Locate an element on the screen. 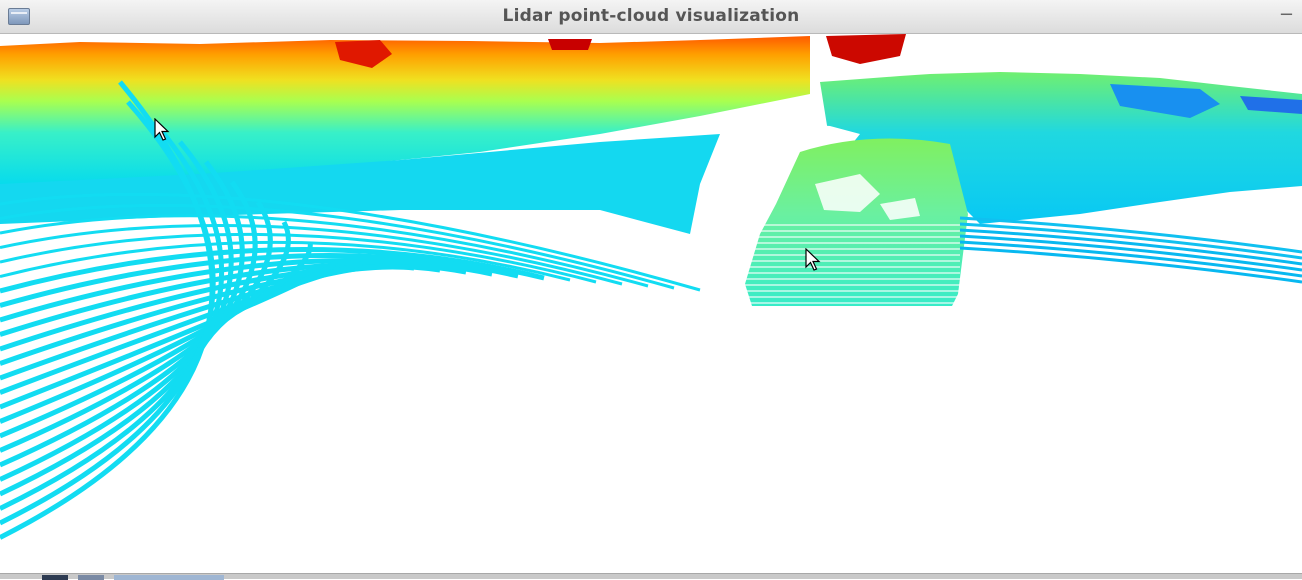 The width and height of the screenshot is (1302, 580). window-title: Lidar point-cloud visualization is located at coordinates (651, 16).